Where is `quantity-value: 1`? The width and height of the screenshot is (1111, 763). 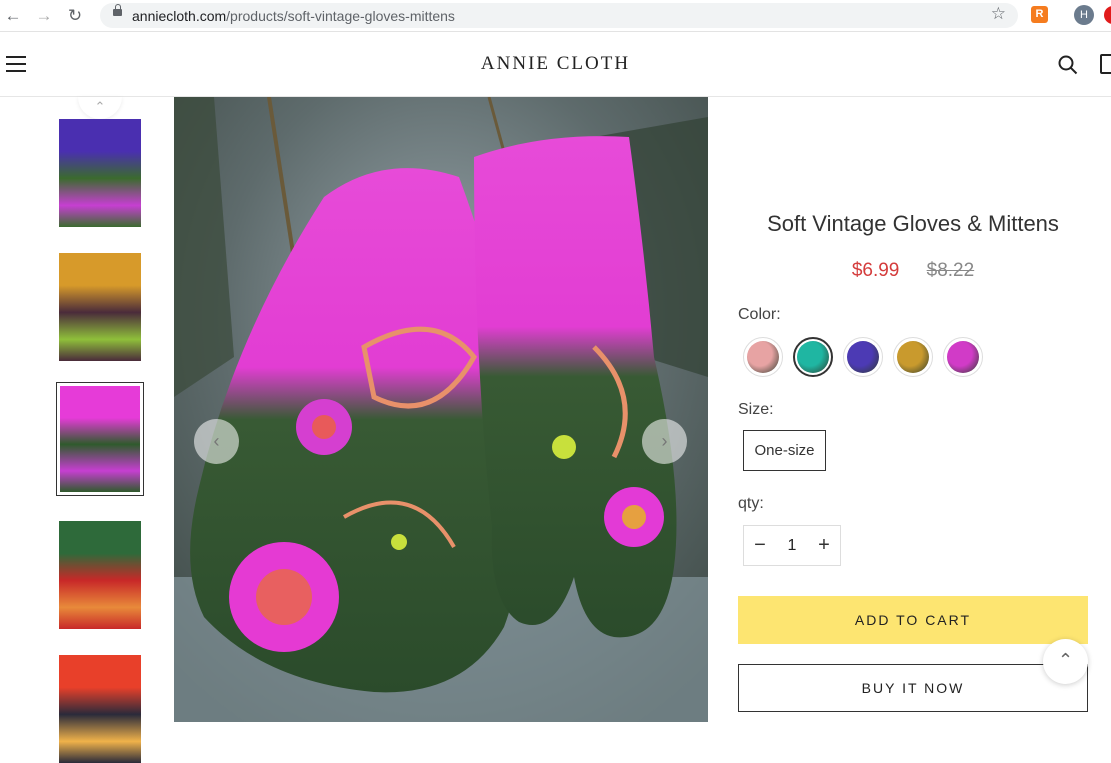
quantity-value: 1 is located at coordinates (792, 545).